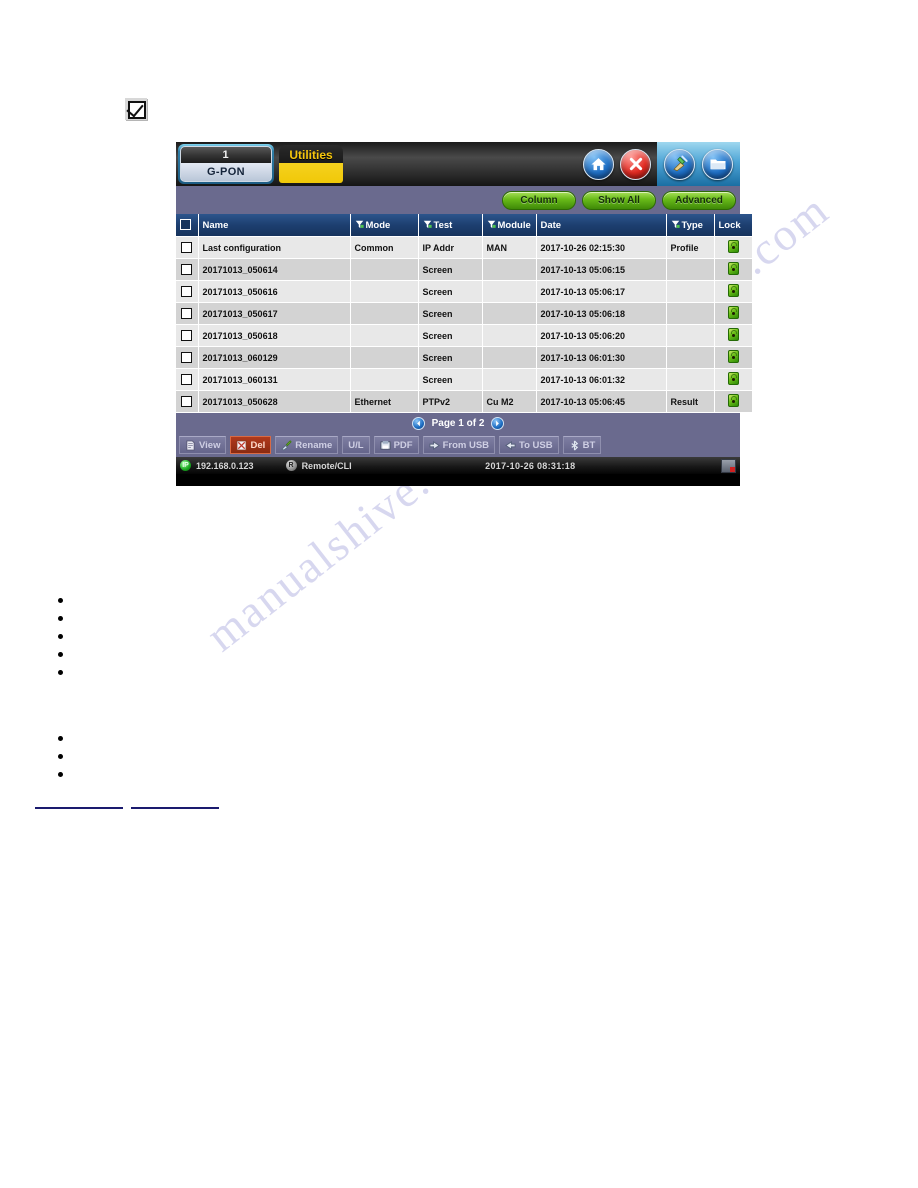 Image resolution: width=918 pixels, height=1188 pixels. What do you see at coordinates (450, 247) in the screenshot?
I see `cell-test: IP Addr` at bounding box center [450, 247].